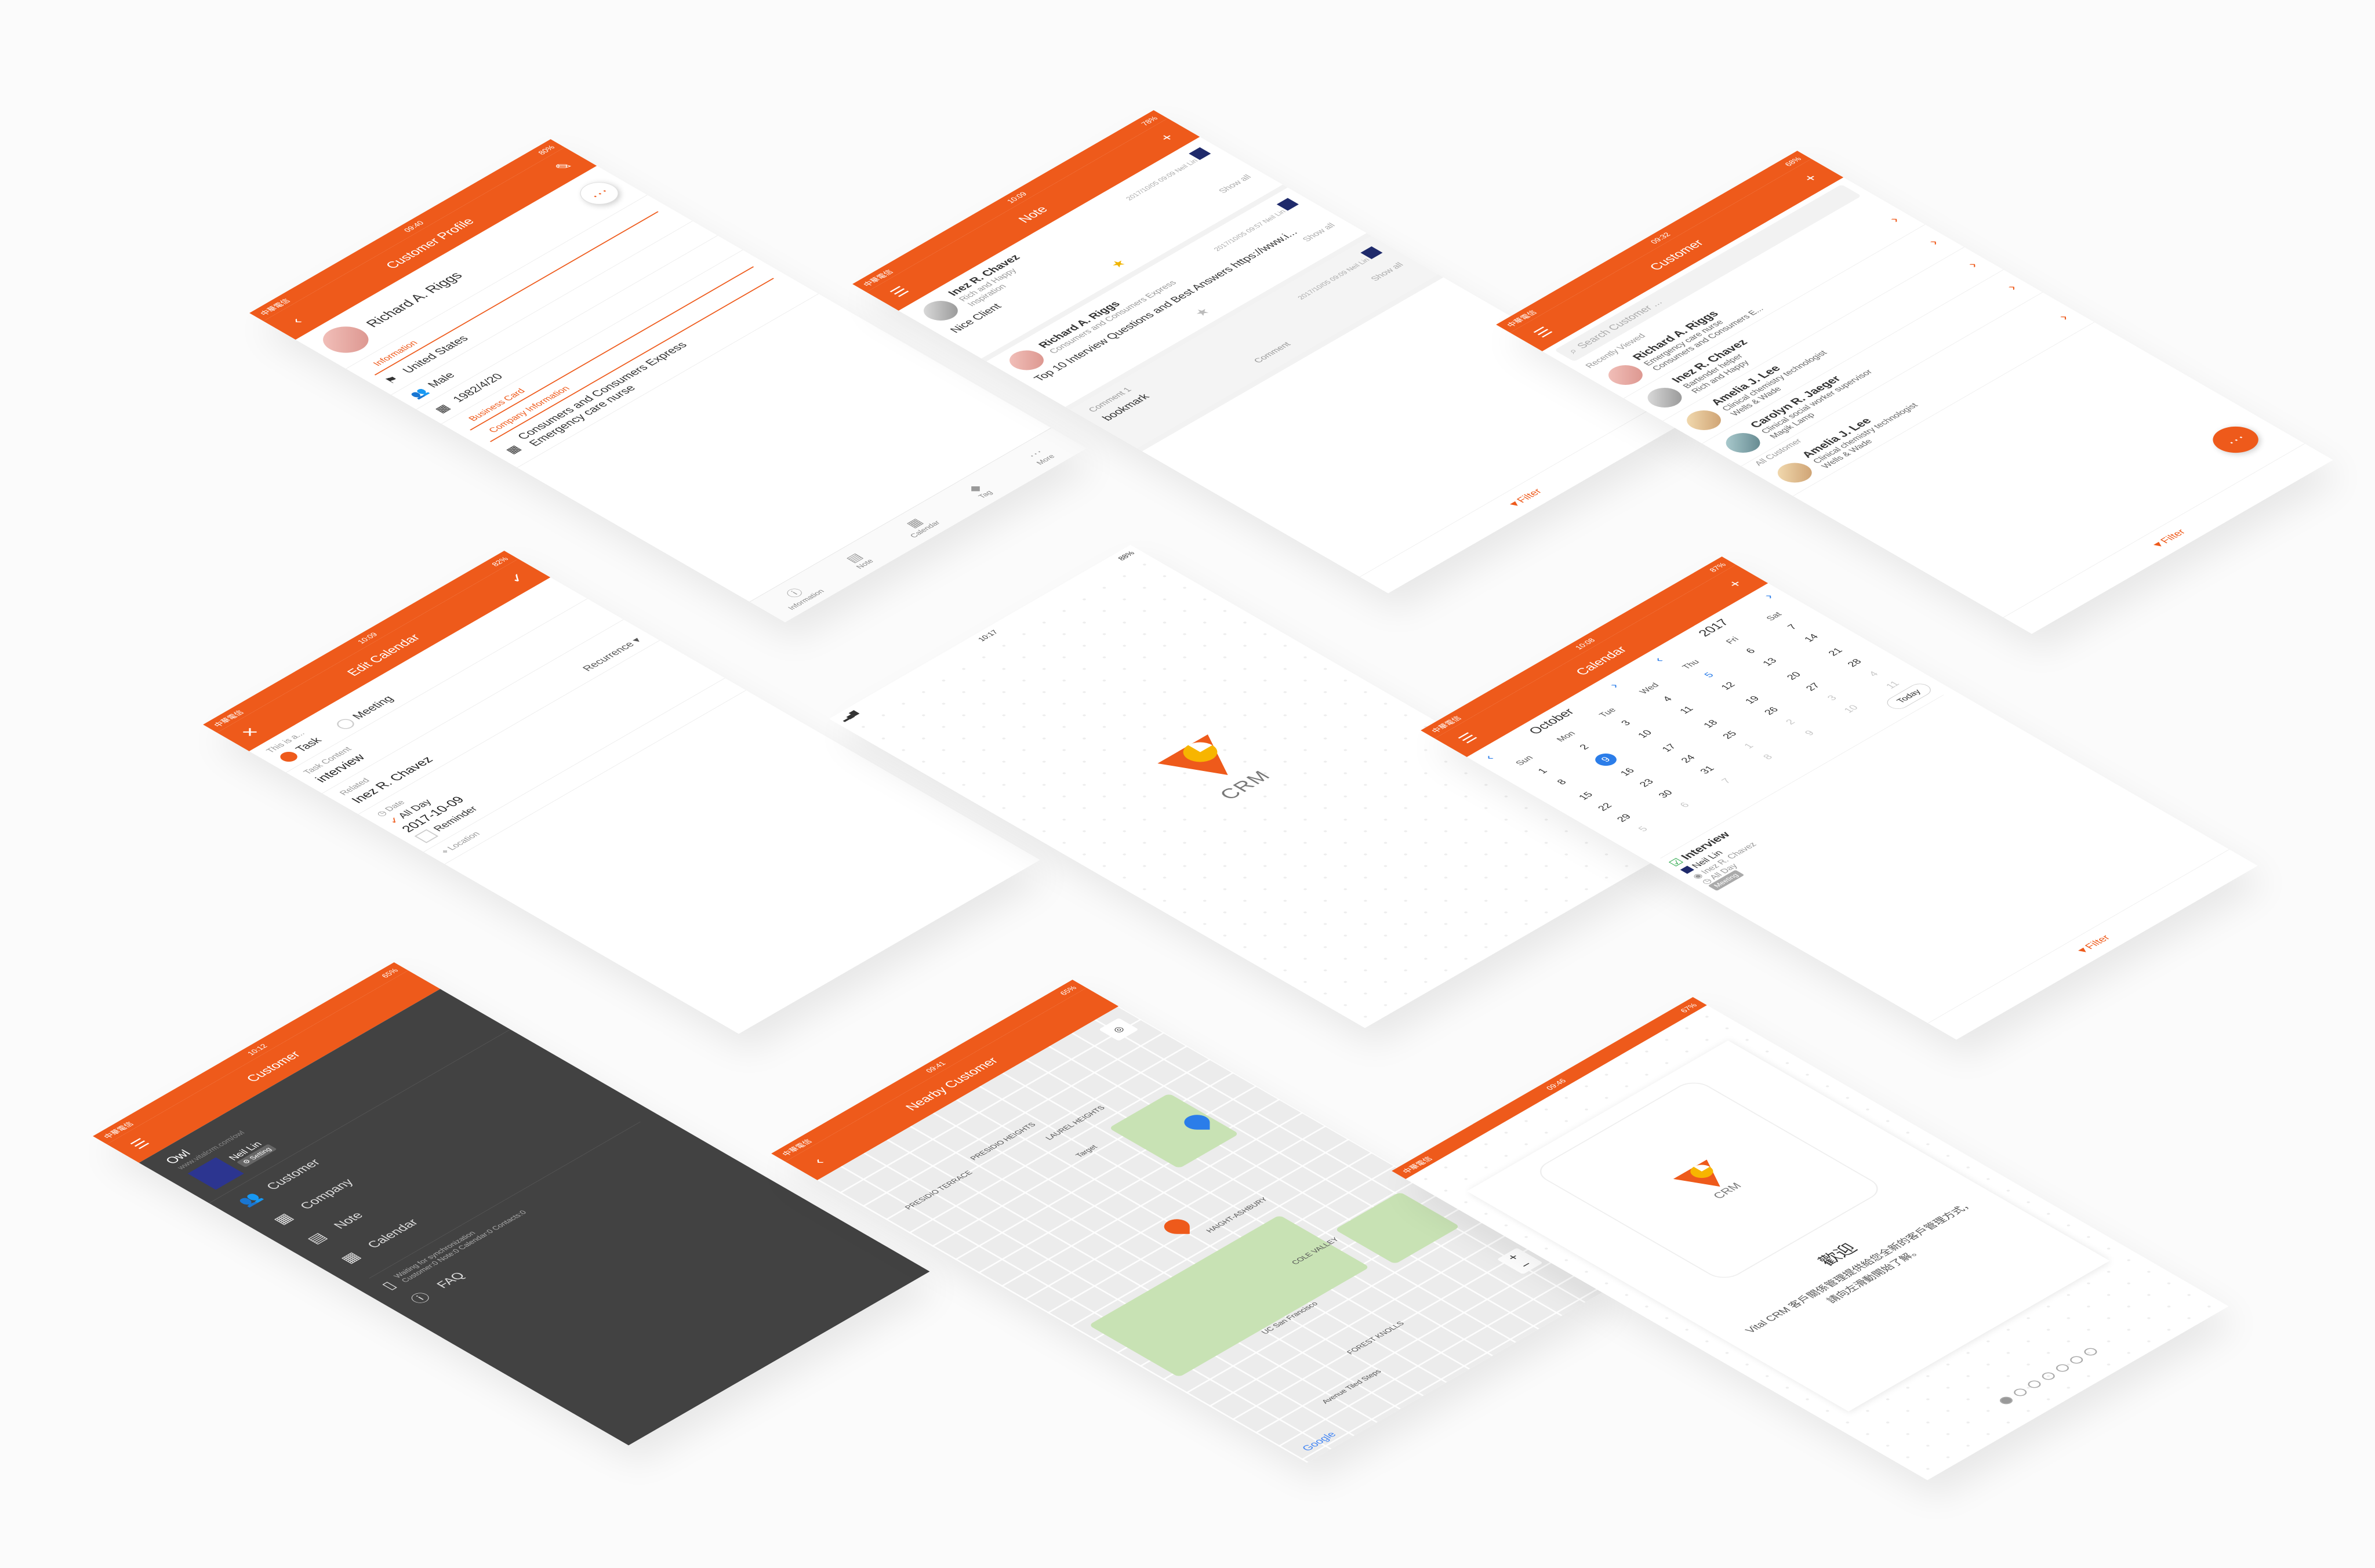 The height and width of the screenshot is (1568, 2375). What do you see at coordinates (939, 1190) in the screenshot?
I see `map-label: PRESIDIO TERRACE` at bounding box center [939, 1190].